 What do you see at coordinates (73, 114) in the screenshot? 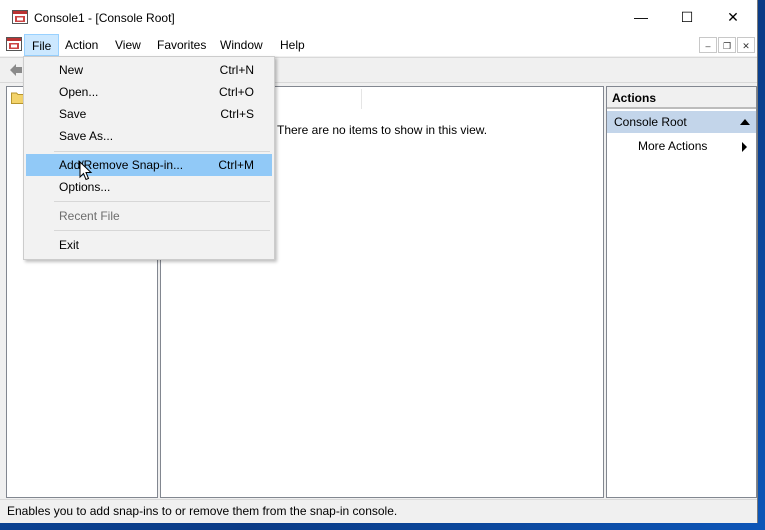
I see `menu-item-label: Save` at bounding box center [73, 114].